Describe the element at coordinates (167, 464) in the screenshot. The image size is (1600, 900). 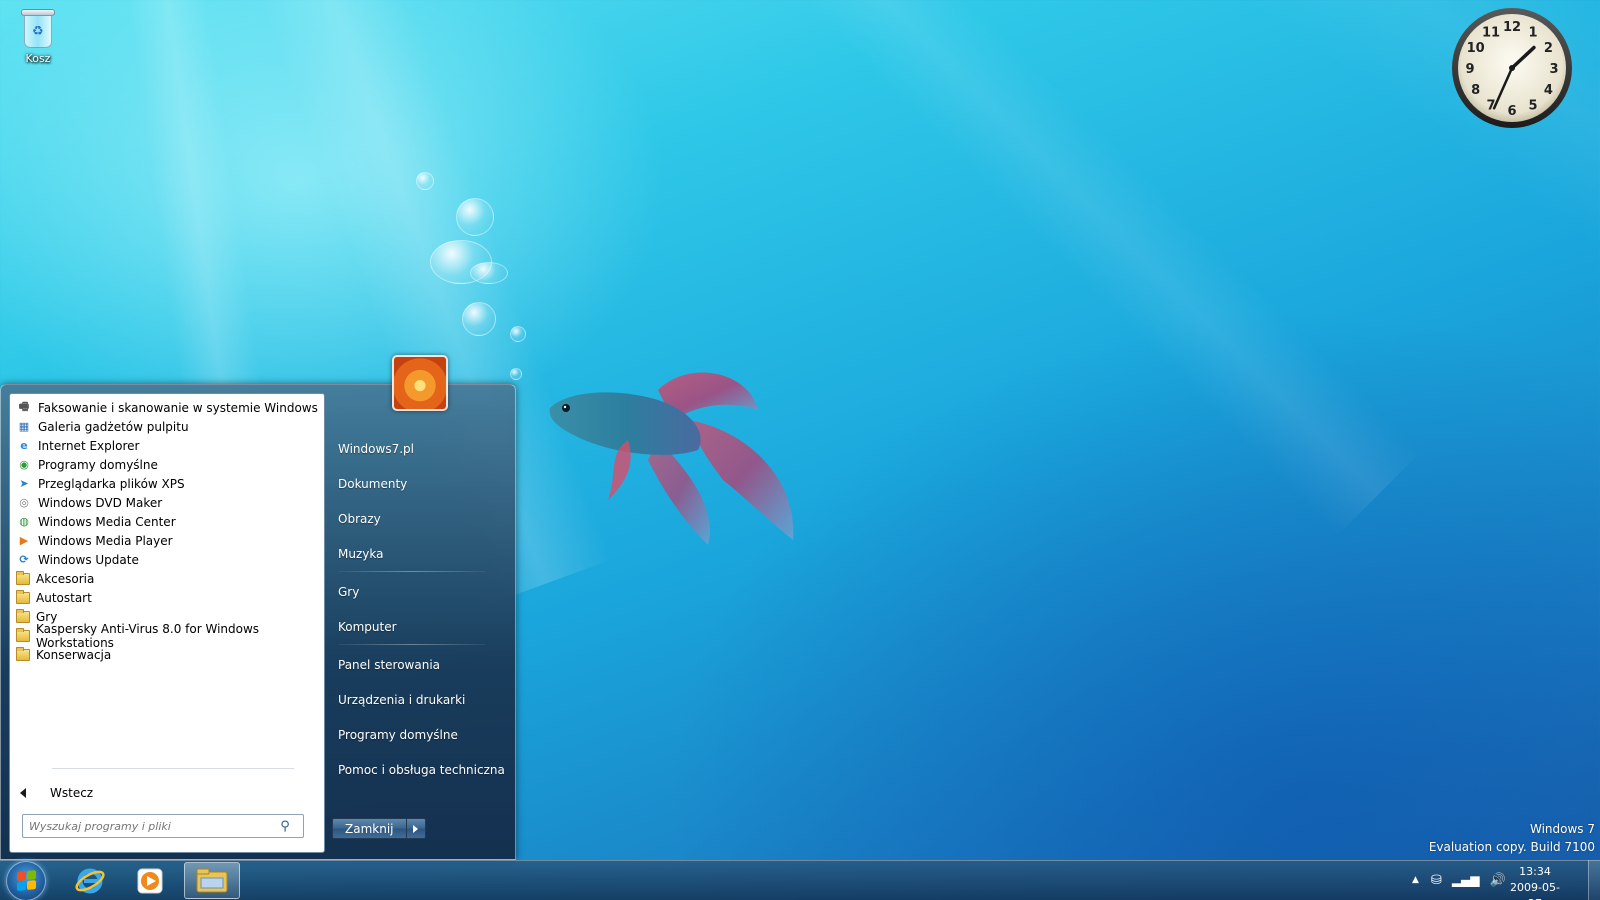
I see `program-item: ◉ Programy domyślne` at that location.